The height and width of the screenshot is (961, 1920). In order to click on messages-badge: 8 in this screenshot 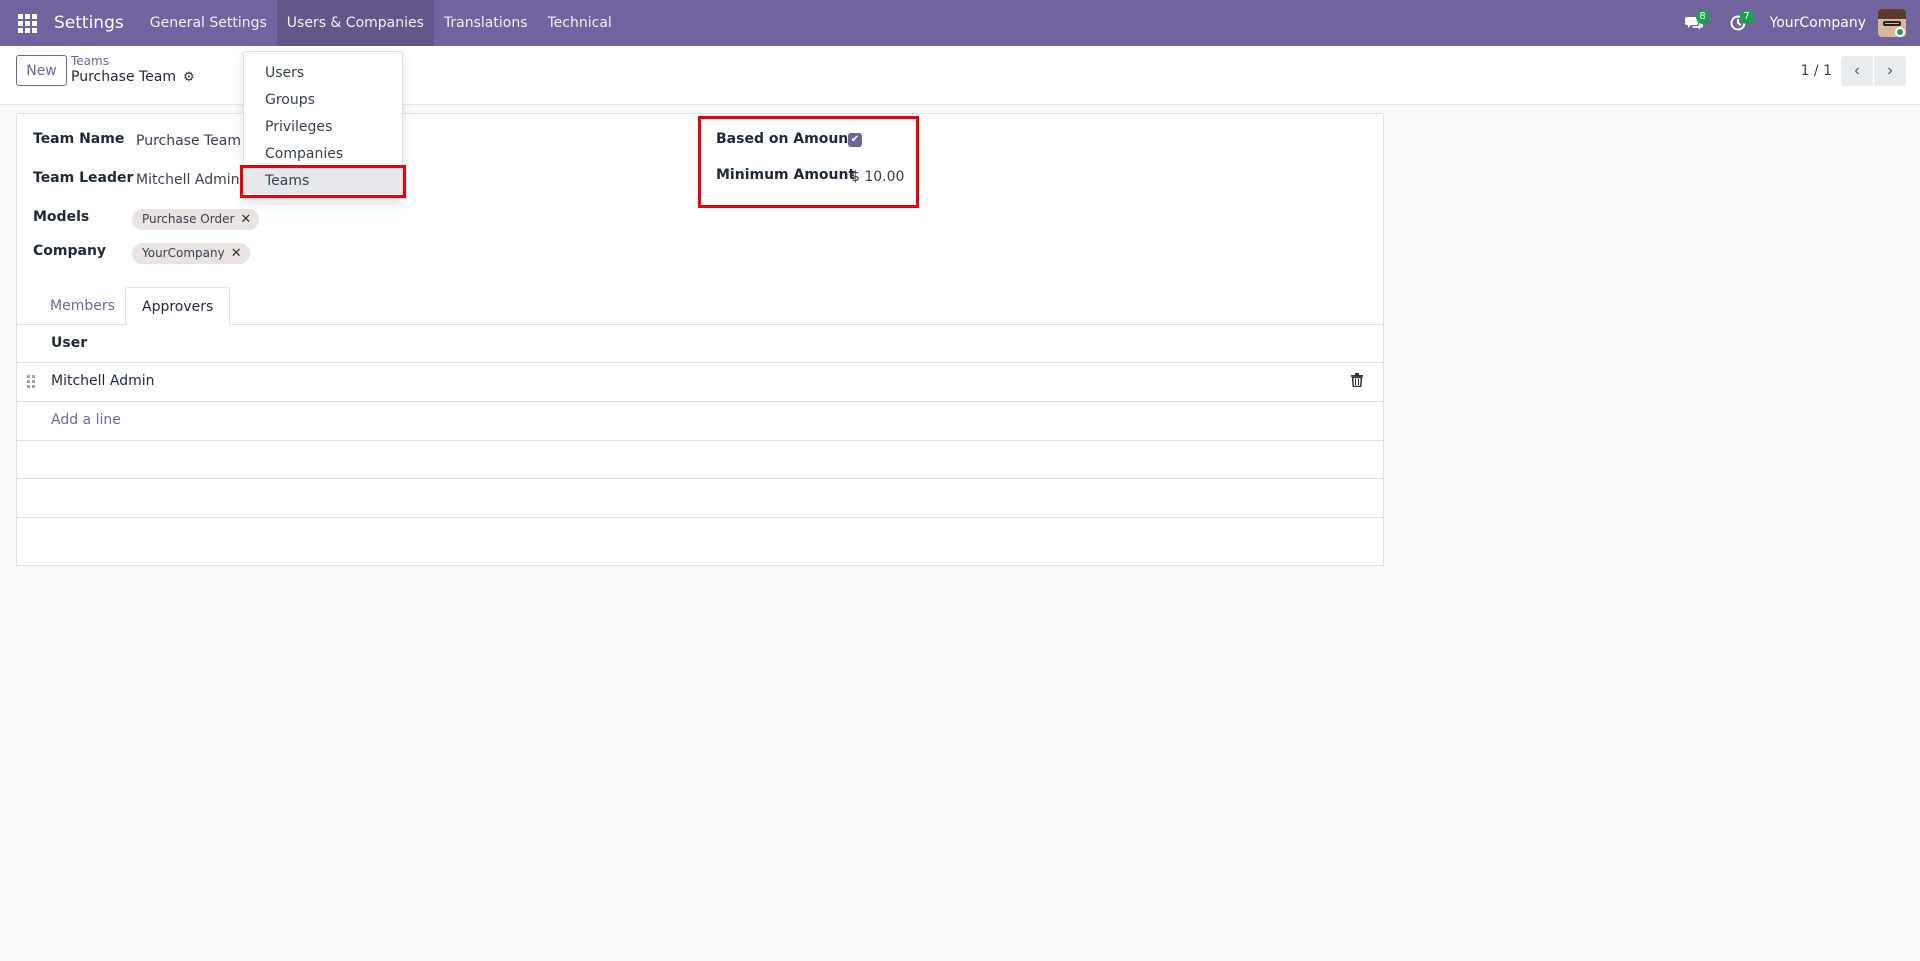, I will do `click(1702, 17)`.